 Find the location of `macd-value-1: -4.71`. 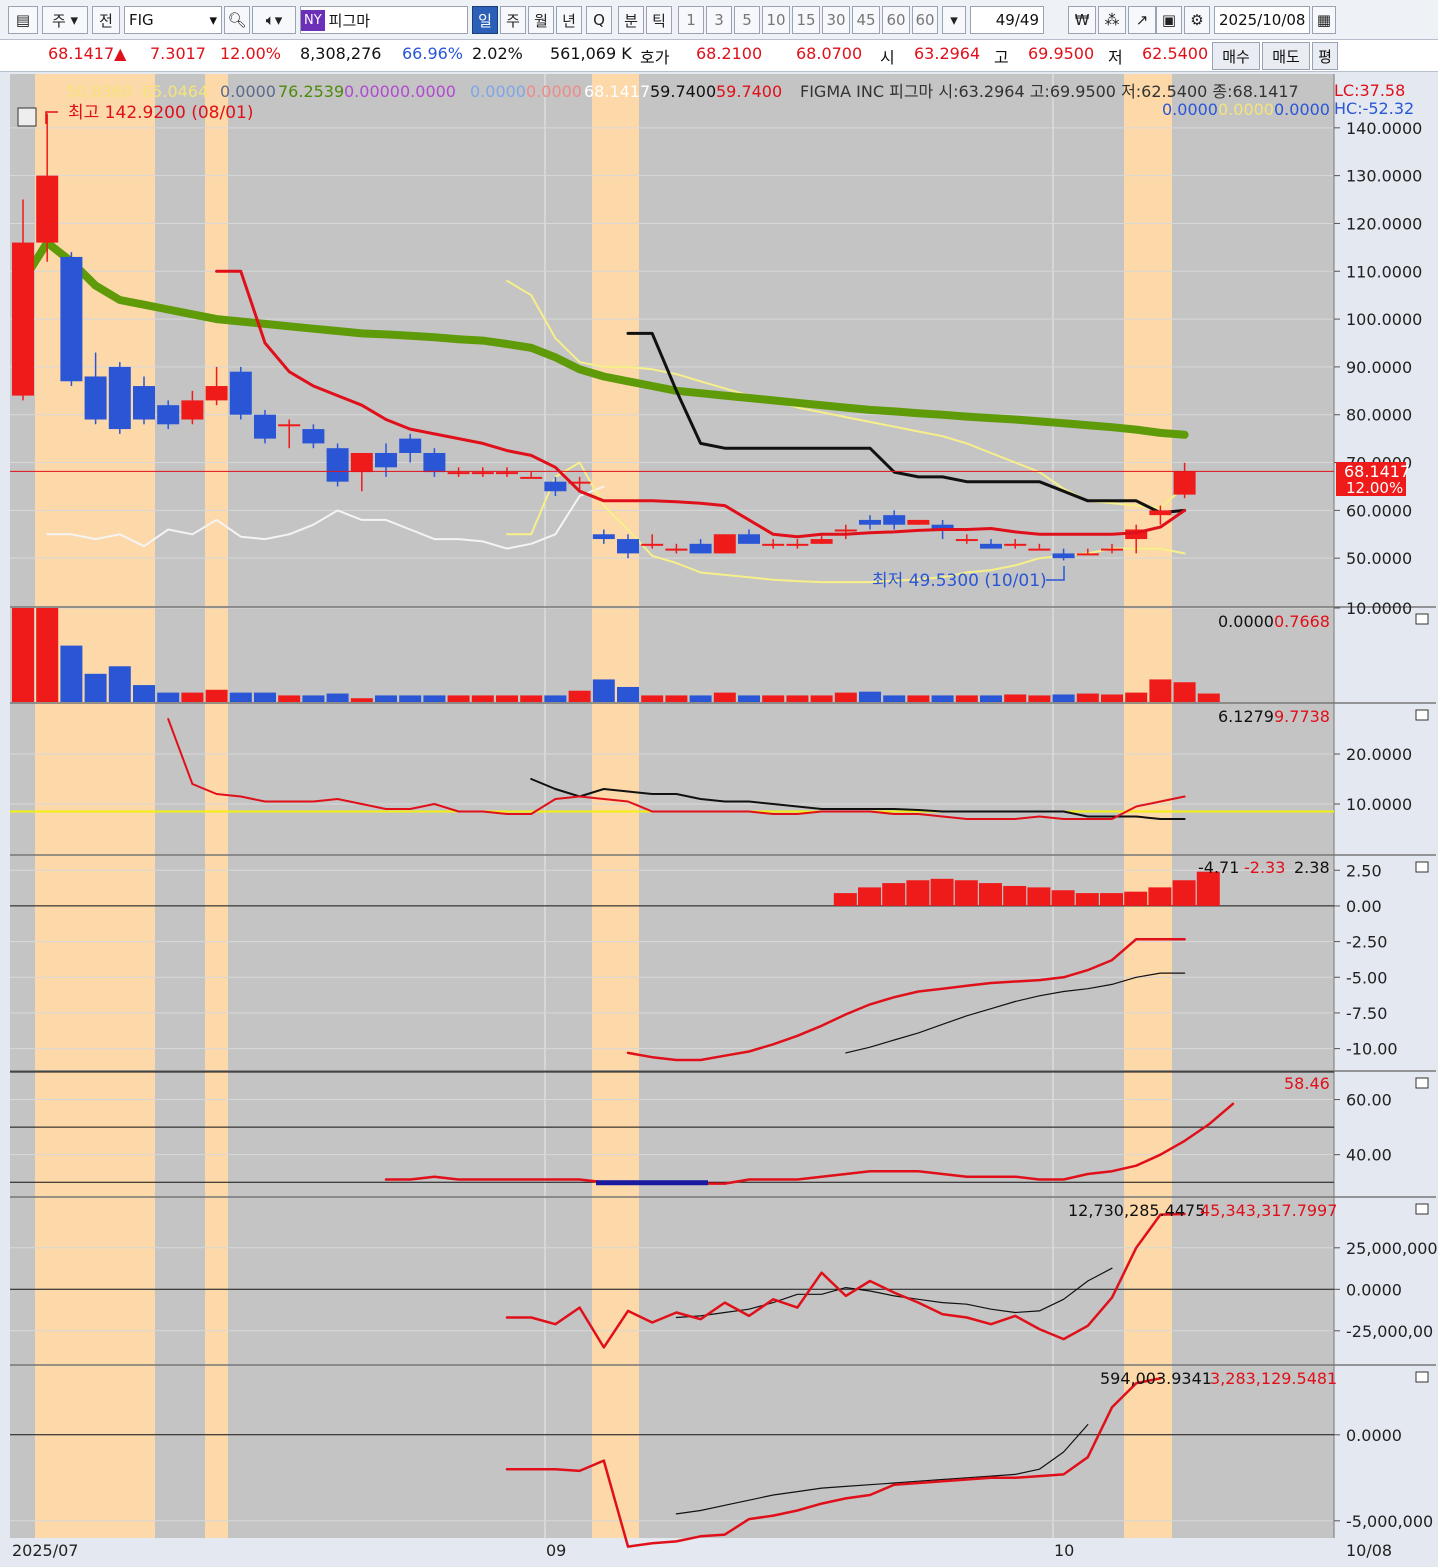

macd-value-1: -4.71 is located at coordinates (1218, 867).